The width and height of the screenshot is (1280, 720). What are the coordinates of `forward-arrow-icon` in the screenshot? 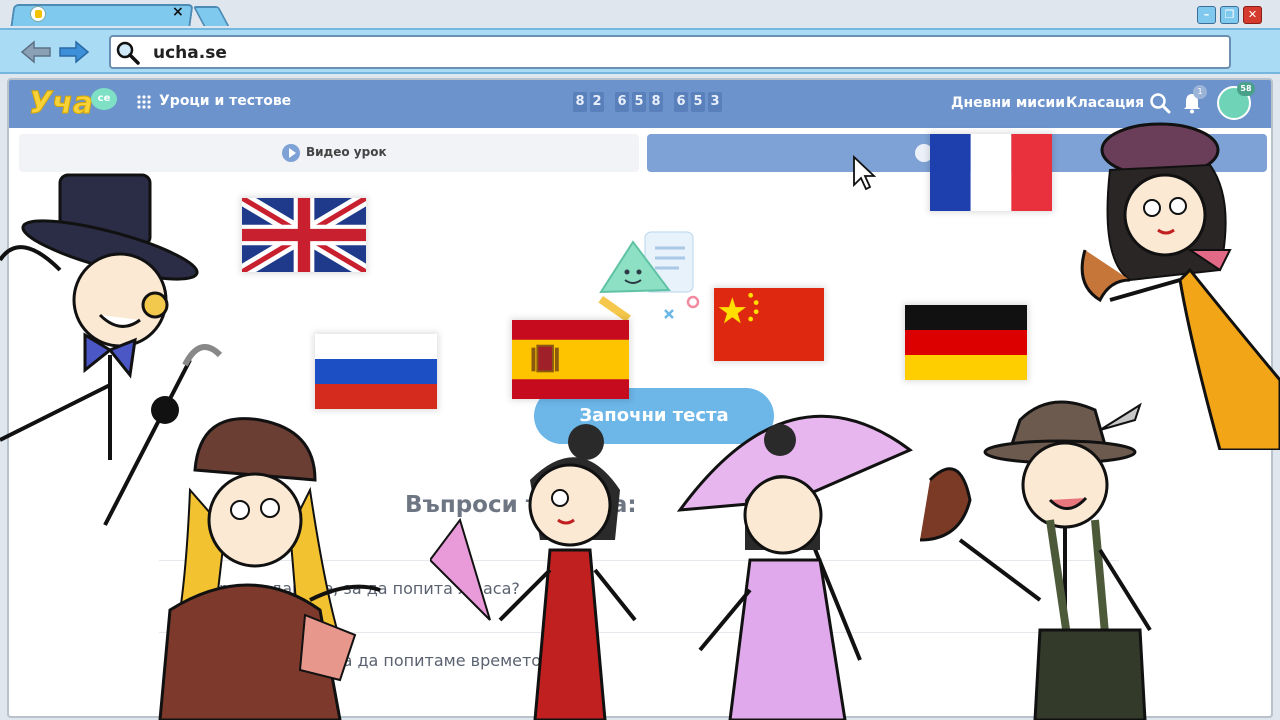 It's located at (74, 52).